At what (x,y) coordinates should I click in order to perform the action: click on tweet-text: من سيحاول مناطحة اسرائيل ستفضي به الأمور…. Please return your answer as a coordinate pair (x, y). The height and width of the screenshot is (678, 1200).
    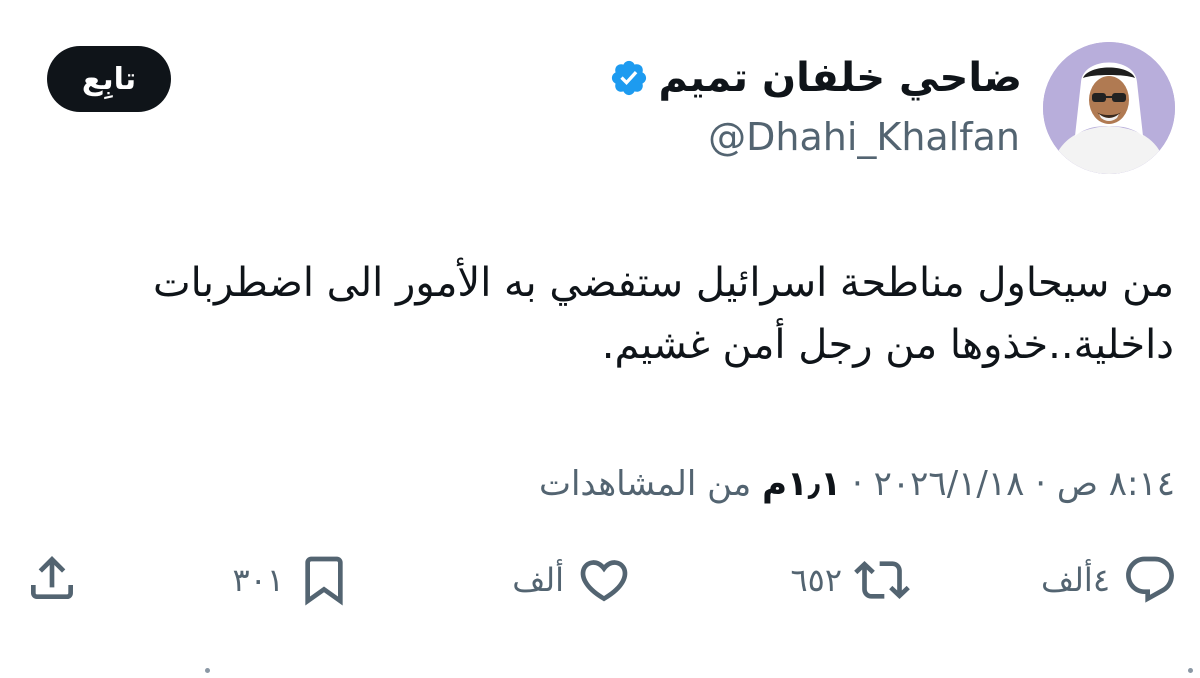
    Looking at the image, I should click on (663, 314).